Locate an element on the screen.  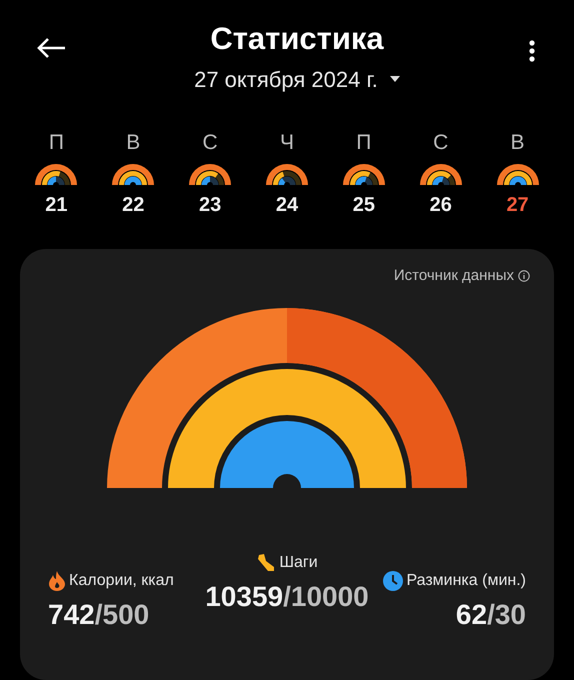
back-button is located at coordinates (52, 48).